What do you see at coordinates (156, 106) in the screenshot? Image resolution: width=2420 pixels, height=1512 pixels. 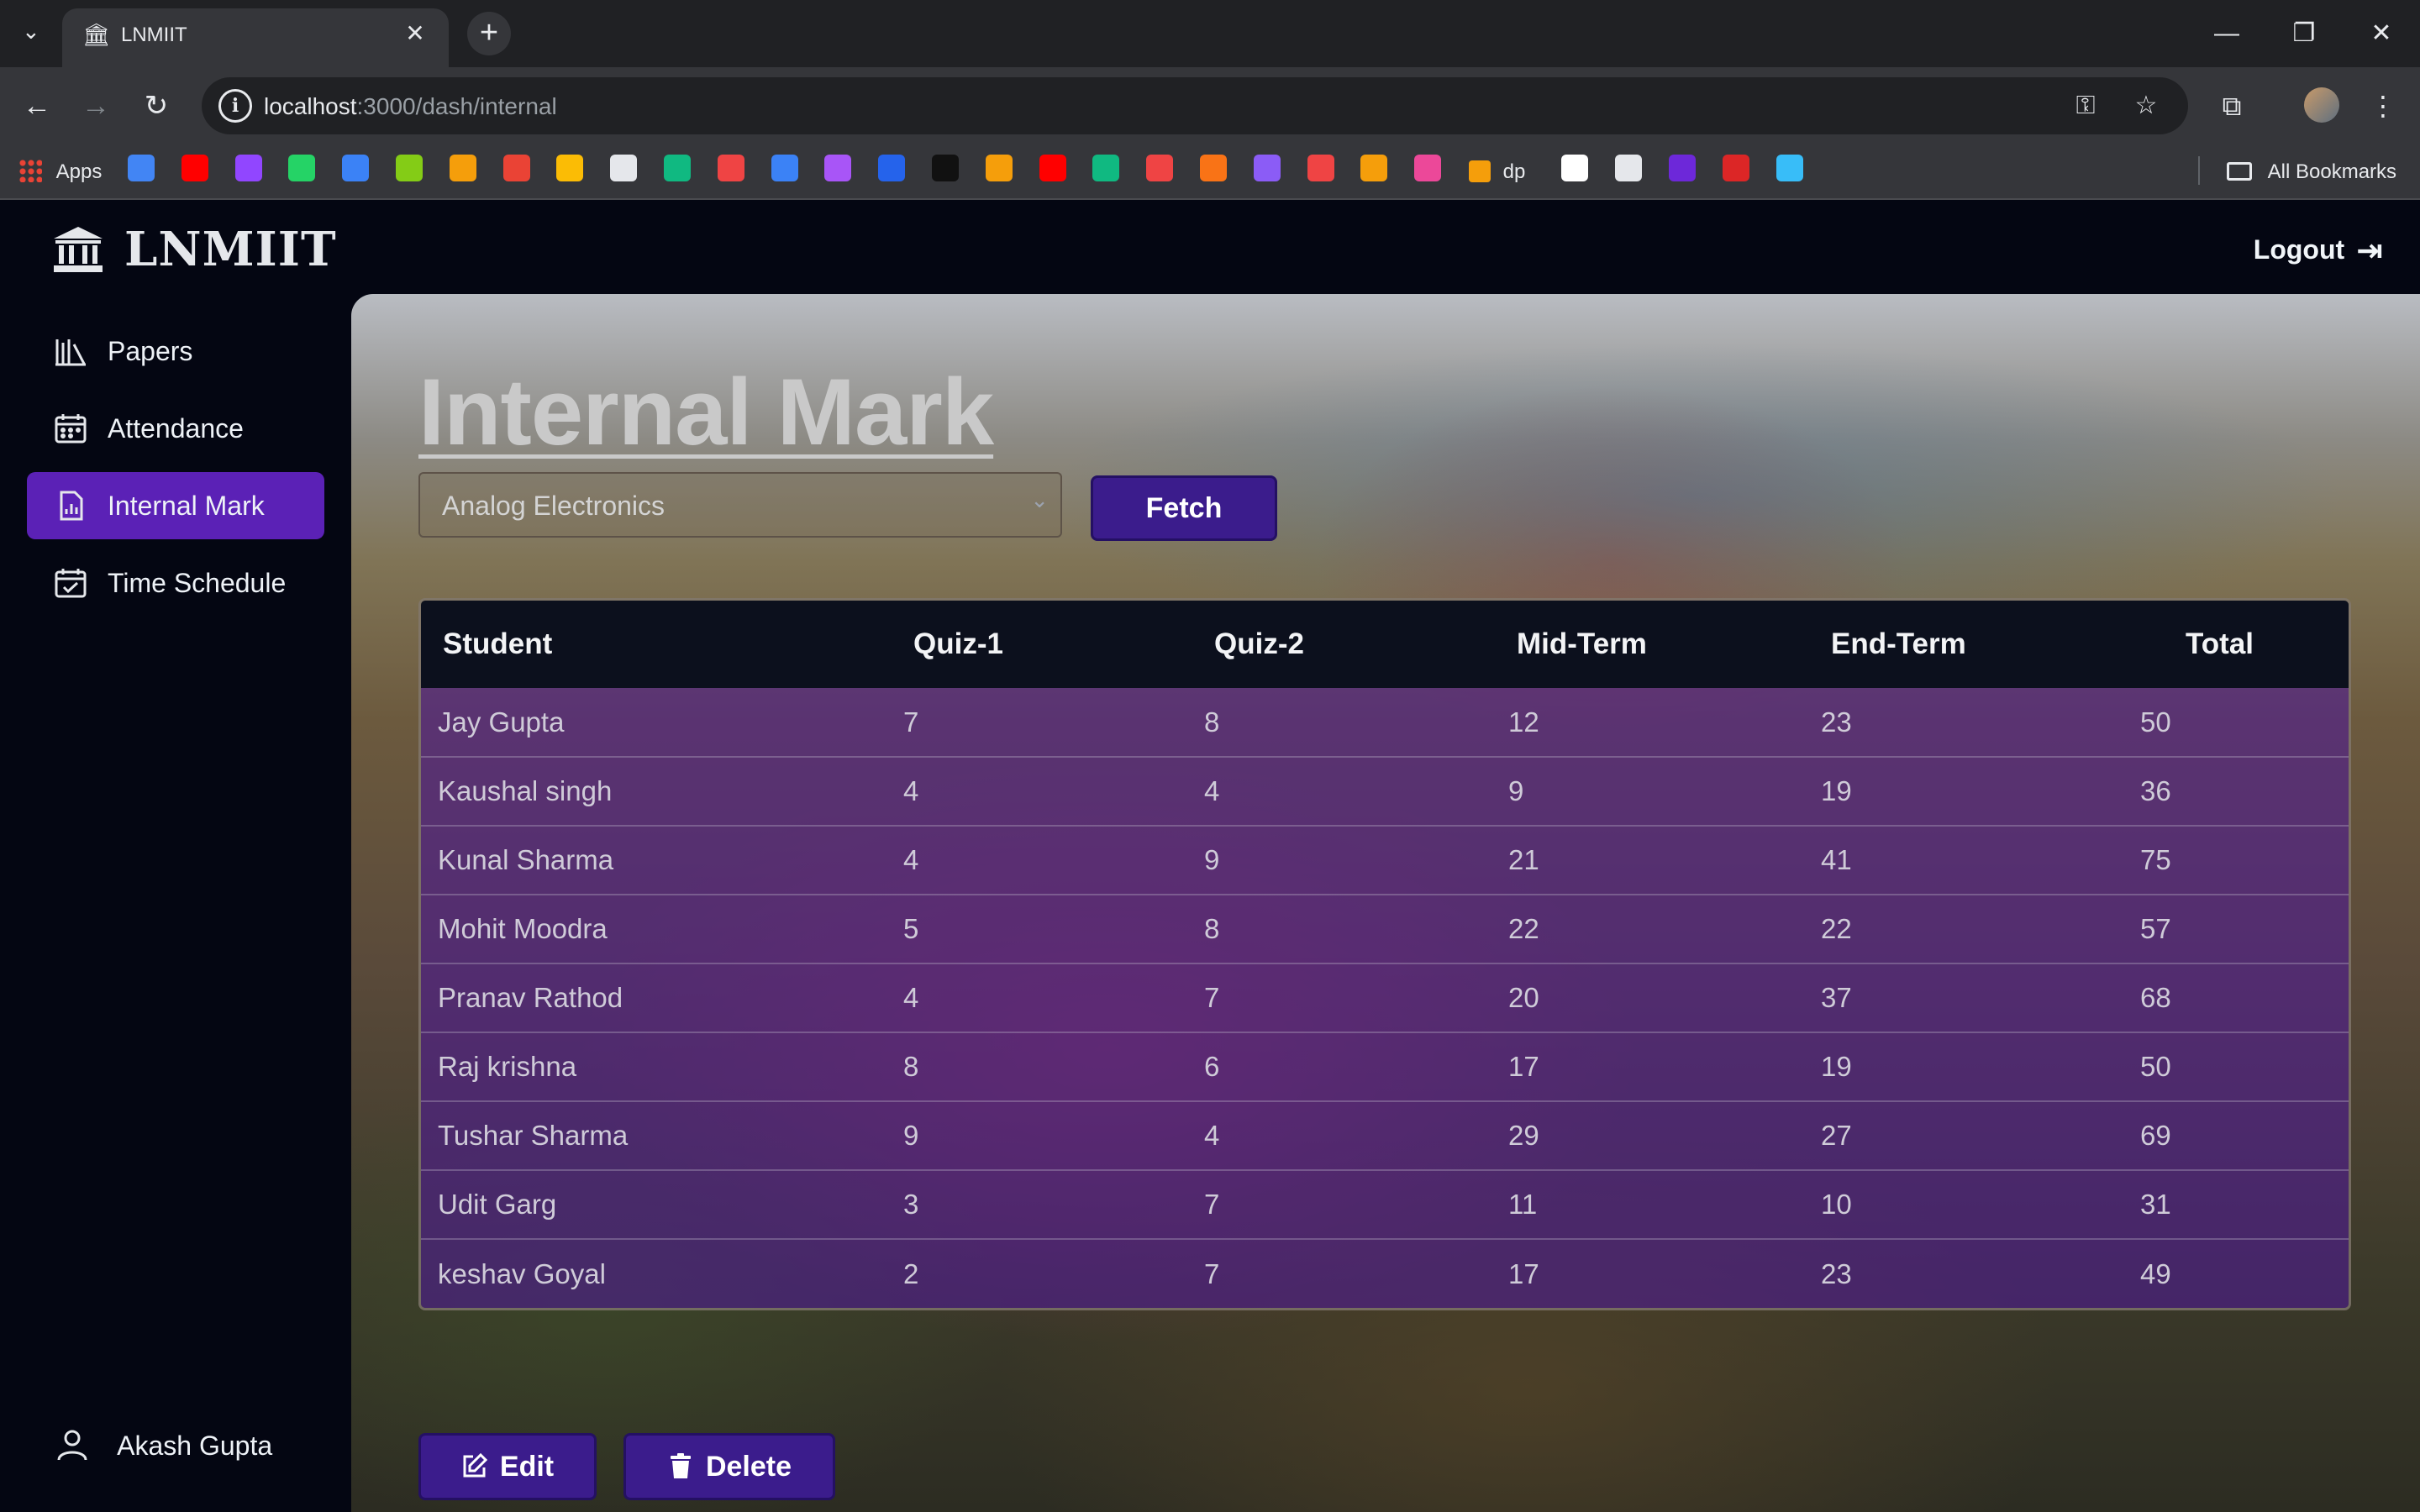 I see `reload-icon: ↻` at bounding box center [156, 106].